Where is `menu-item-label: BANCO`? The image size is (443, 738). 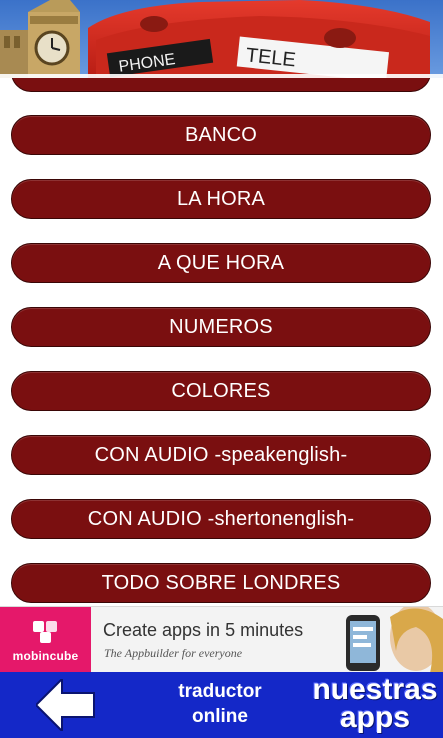 menu-item-label: BANCO is located at coordinates (221, 134).